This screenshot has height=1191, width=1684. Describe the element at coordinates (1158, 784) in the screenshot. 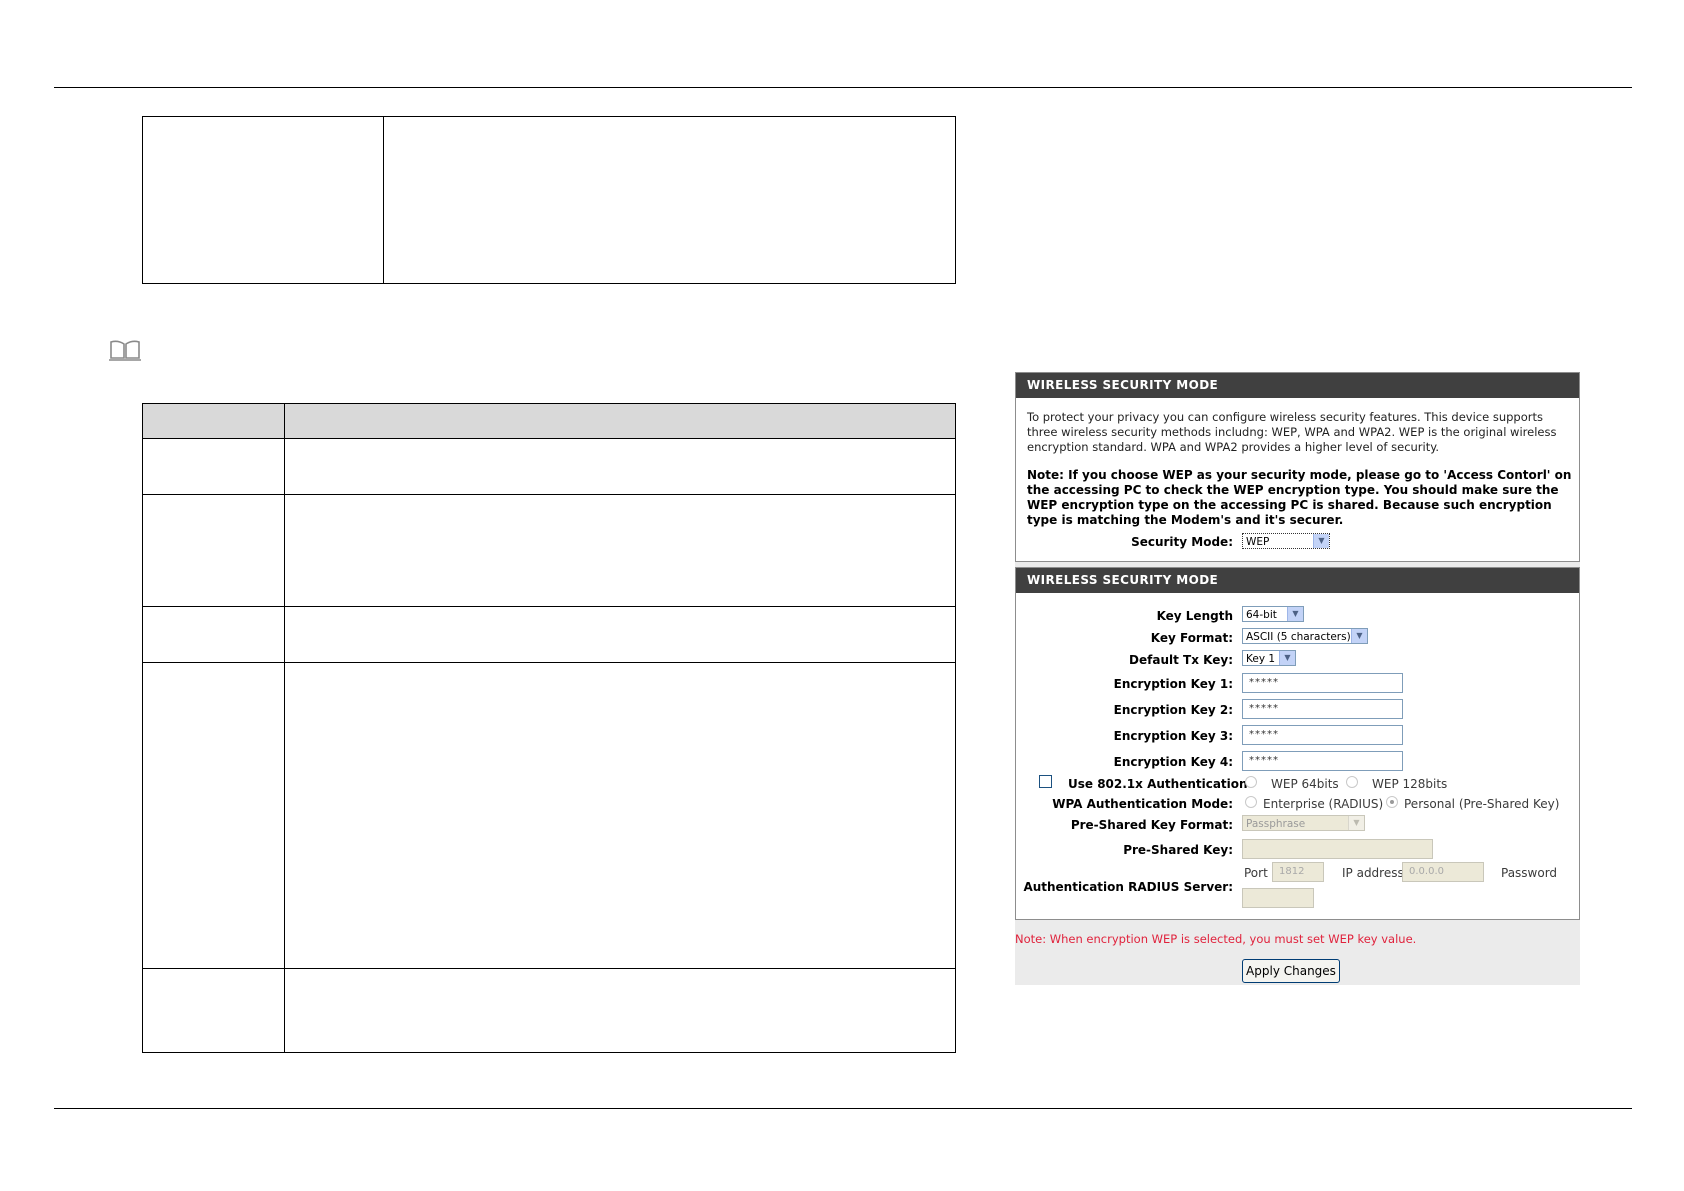

I see `use-8021x-label: Use 802.1x Authentication` at that location.